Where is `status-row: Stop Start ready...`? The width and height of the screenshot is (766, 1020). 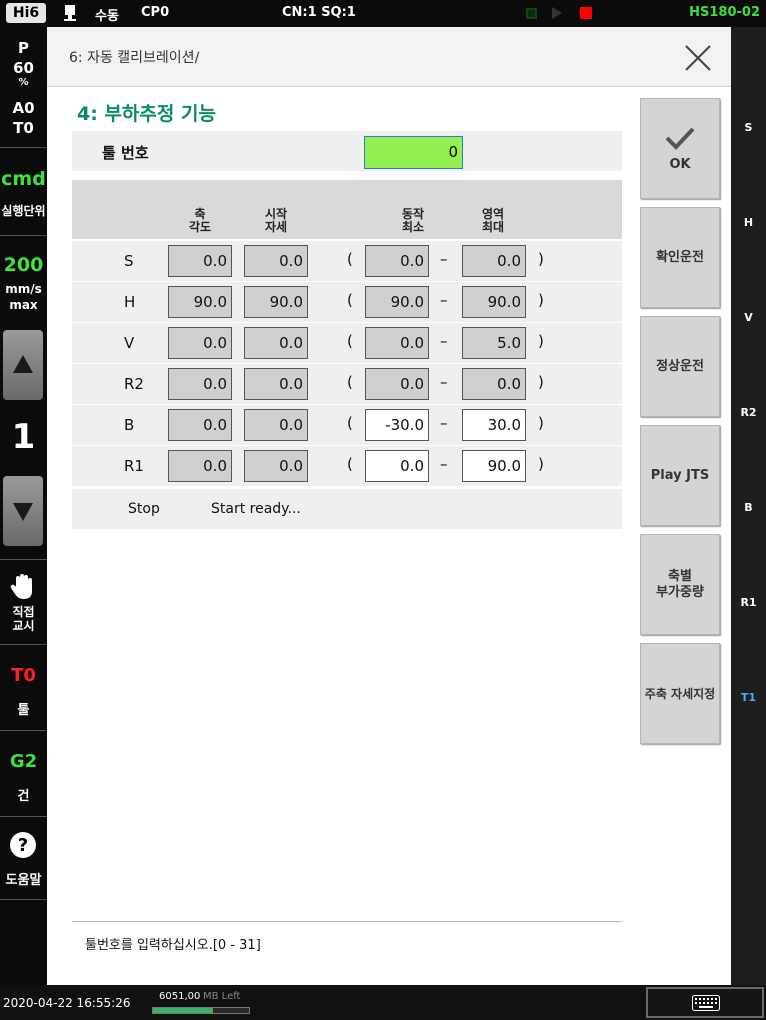
status-row: Stop Start ready... is located at coordinates (347, 509).